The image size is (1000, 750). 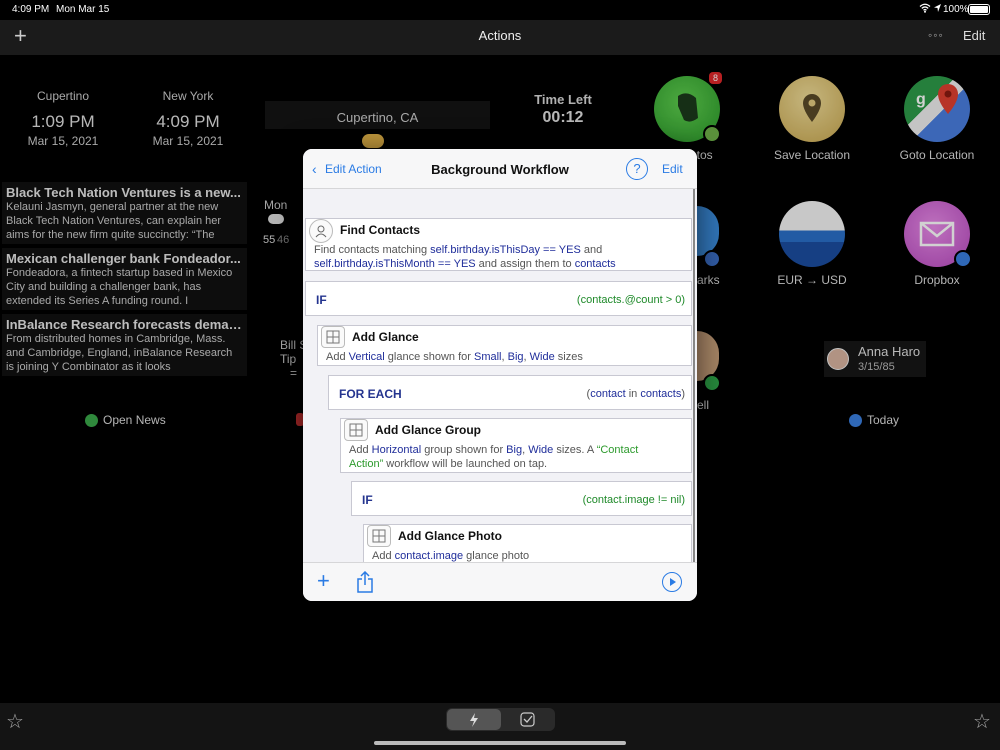 I want to click on browser-badge-icon, so click(x=712, y=259).